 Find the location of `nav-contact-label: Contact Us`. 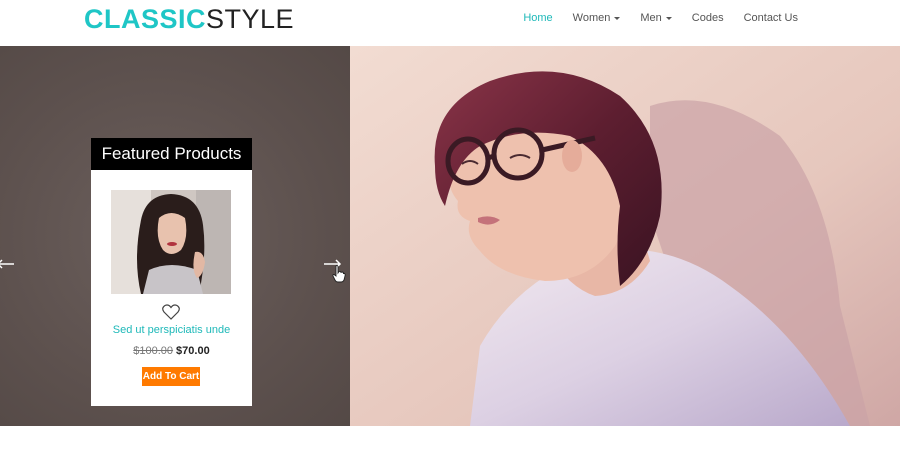

nav-contact-label: Contact Us is located at coordinates (770, 18).